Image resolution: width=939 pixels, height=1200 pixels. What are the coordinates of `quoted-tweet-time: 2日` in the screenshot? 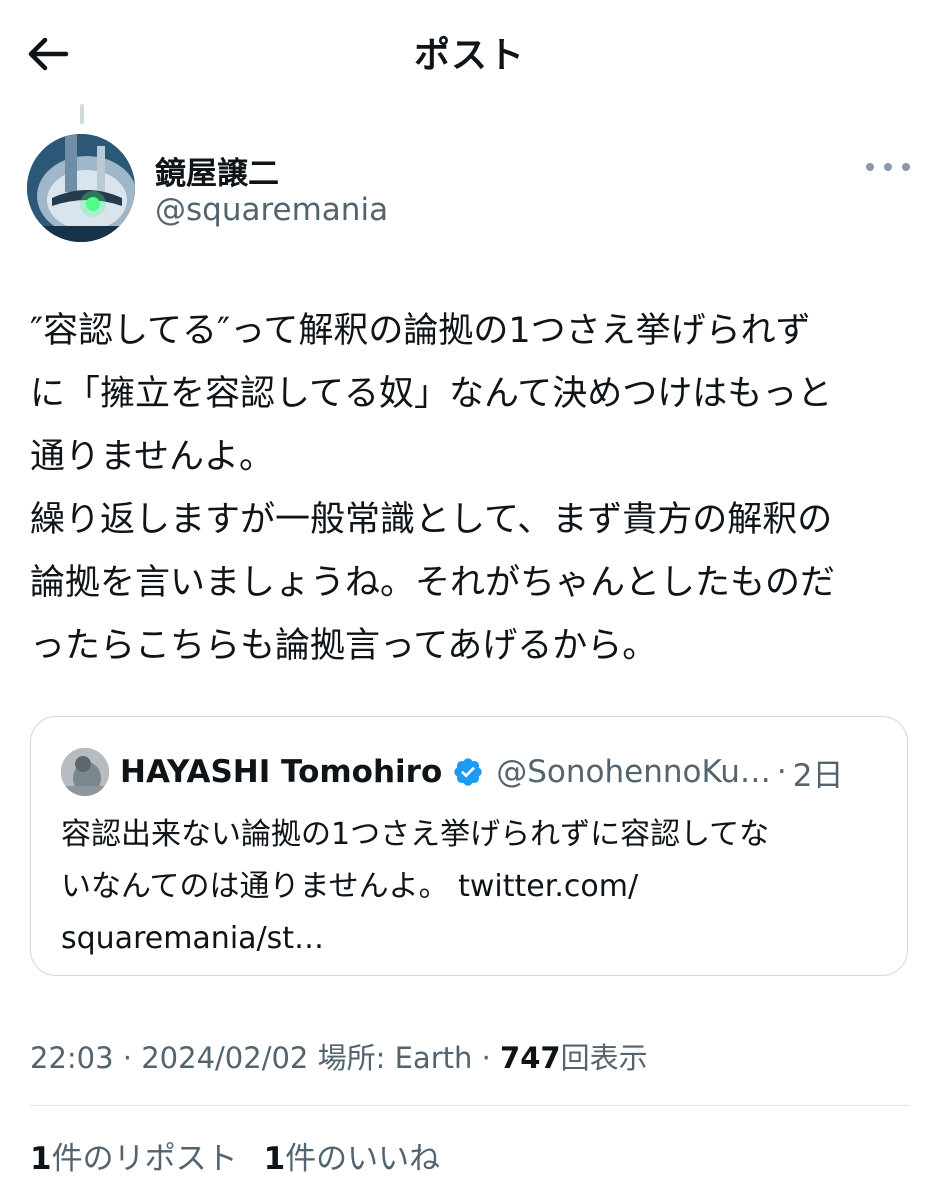 It's located at (818, 775).